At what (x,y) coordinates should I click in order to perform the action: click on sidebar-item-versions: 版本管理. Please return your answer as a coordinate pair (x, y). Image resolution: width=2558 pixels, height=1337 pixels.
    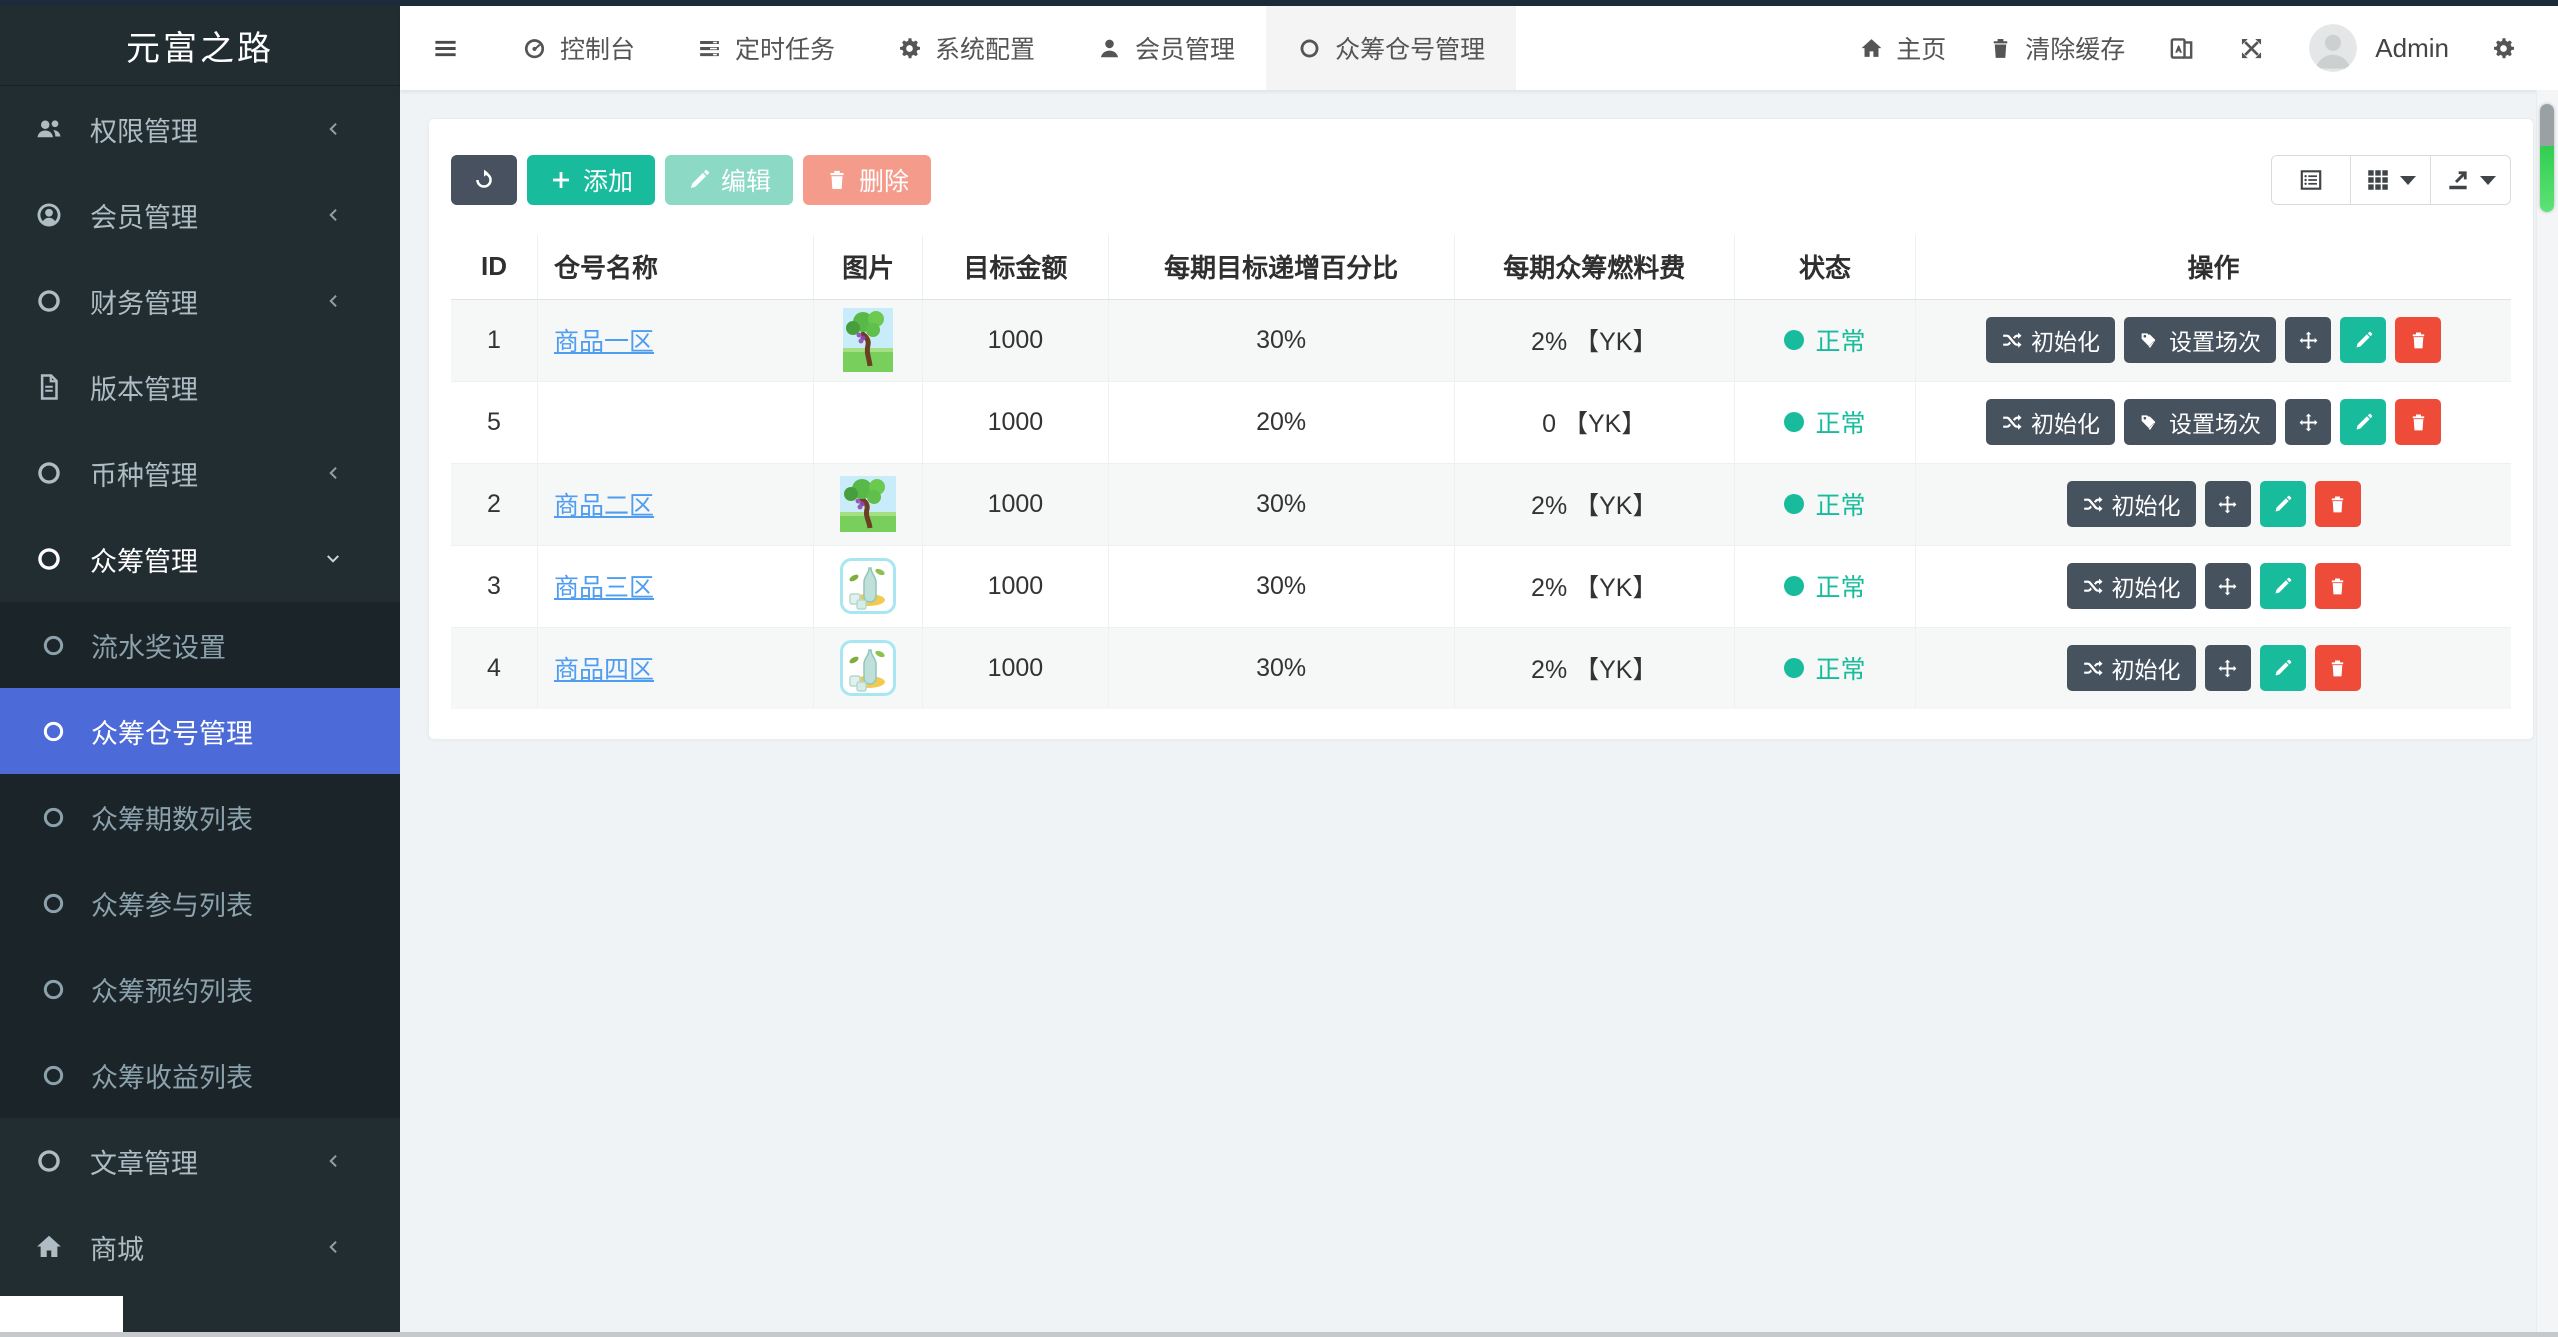
    Looking at the image, I should click on (200, 387).